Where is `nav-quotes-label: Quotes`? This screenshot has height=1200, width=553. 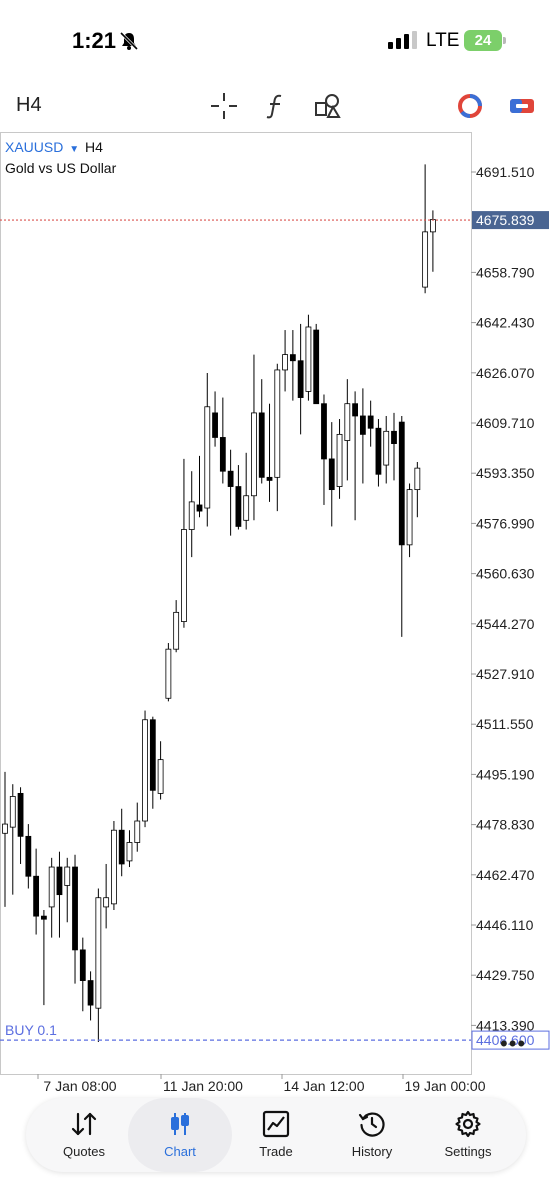 nav-quotes-label: Quotes is located at coordinates (84, 1151).